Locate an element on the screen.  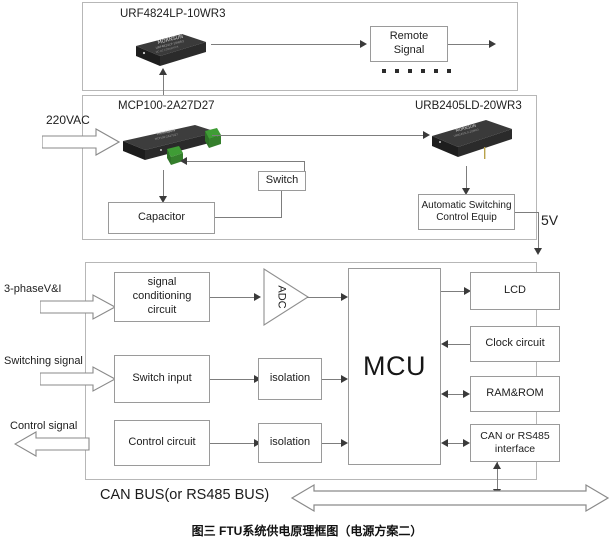
block-lcd-label: LCD is located at coordinates (514, 290).